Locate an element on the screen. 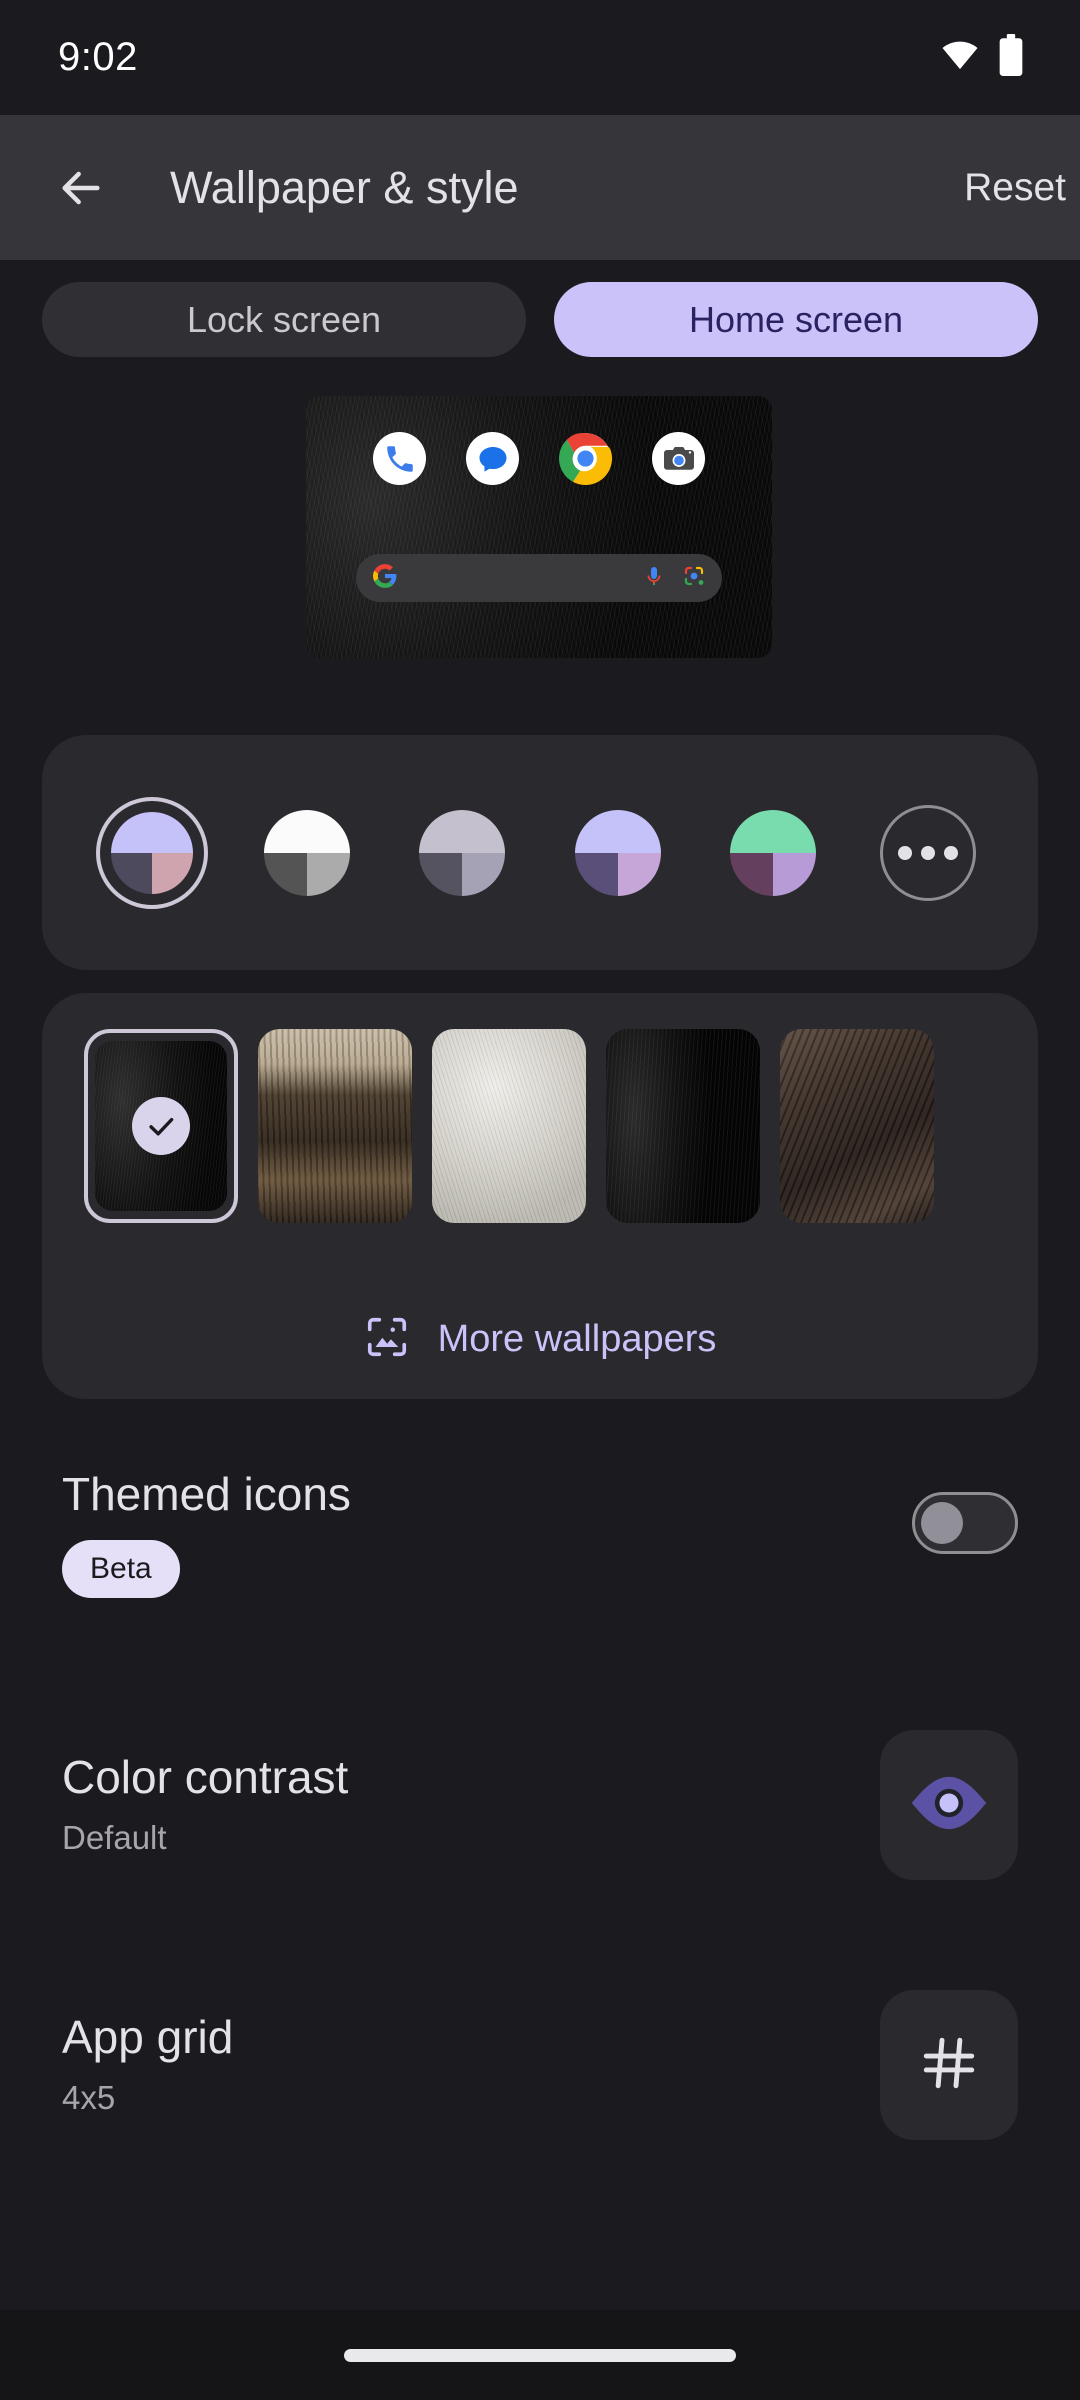 Image resolution: width=1080 pixels, height=2400 pixels. eye-icon is located at coordinates (949, 1805).